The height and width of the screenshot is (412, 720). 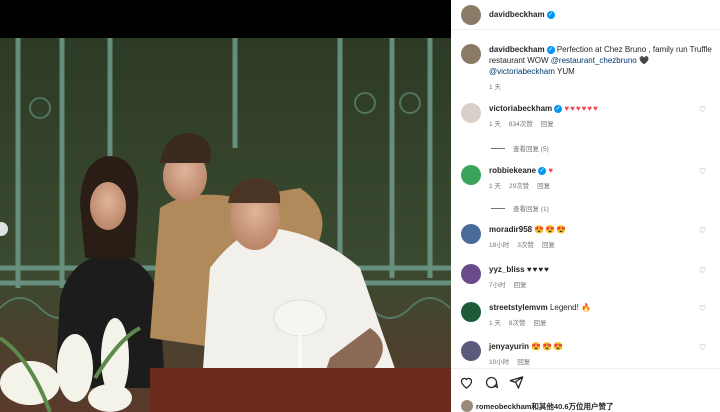 I want to click on comment-likes: 8次赞, so click(x=517, y=323).